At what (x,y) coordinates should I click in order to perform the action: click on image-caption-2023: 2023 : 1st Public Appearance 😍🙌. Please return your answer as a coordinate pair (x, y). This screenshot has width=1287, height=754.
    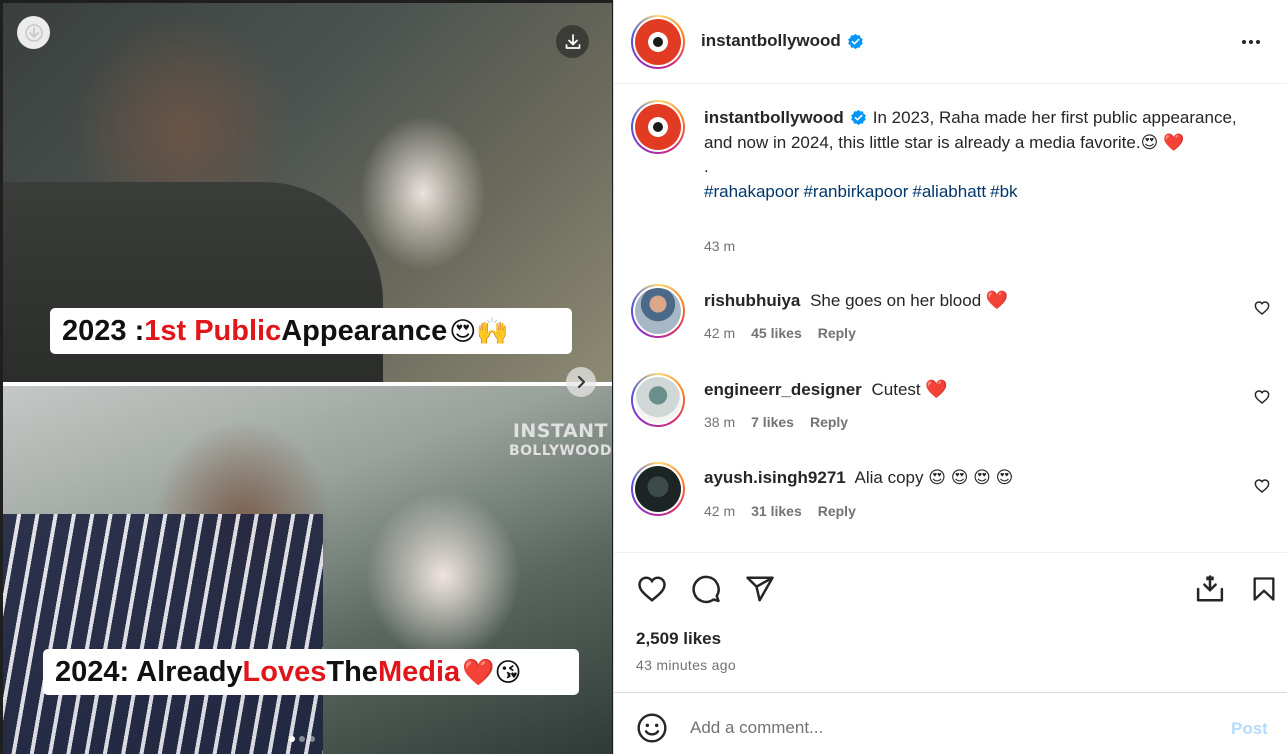
    Looking at the image, I should click on (311, 331).